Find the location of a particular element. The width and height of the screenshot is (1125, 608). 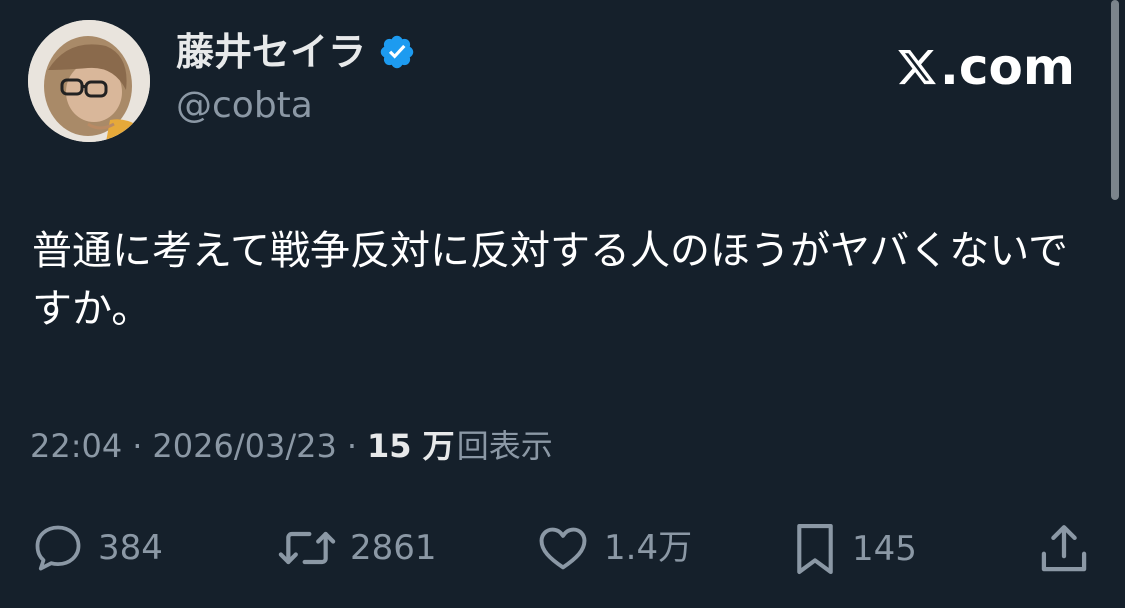

brand-logo: .com is located at coordinates (985, 67).